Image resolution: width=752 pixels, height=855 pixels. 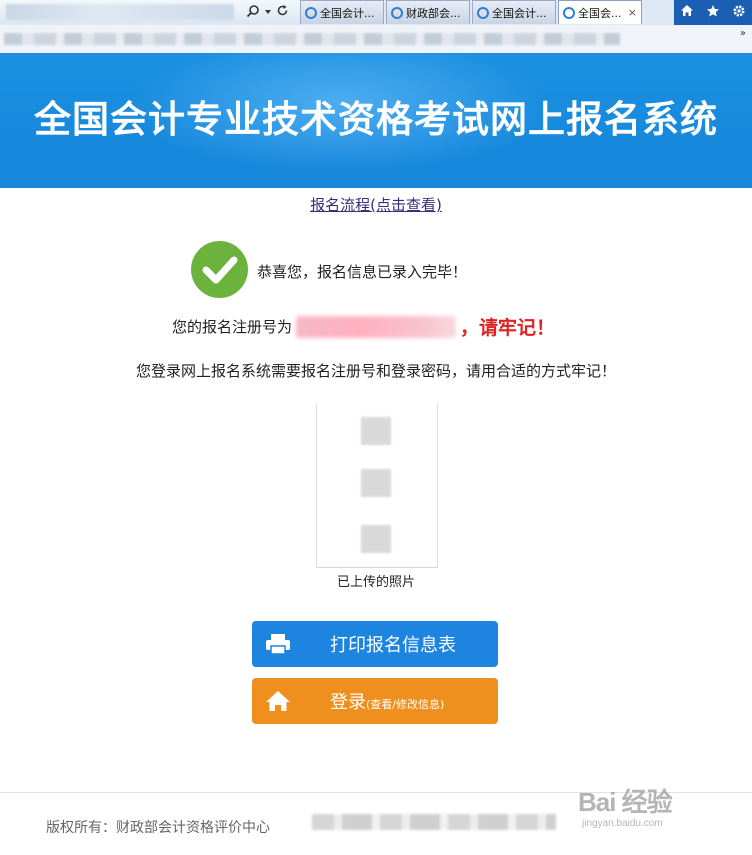 What do you see at coordinates (253, 12) in the screenshot?
I see `search-icon` at bounding box center [253, 12].